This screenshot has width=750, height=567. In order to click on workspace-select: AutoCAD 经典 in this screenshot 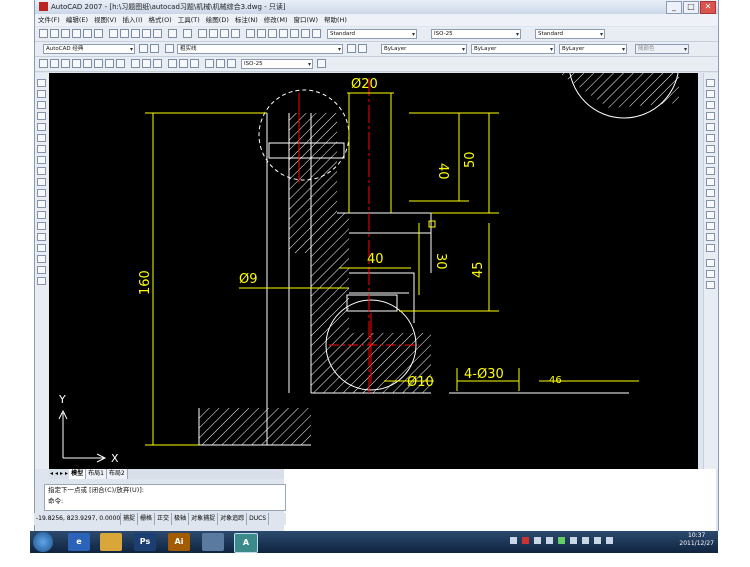, I will do `click(89, 49)`.